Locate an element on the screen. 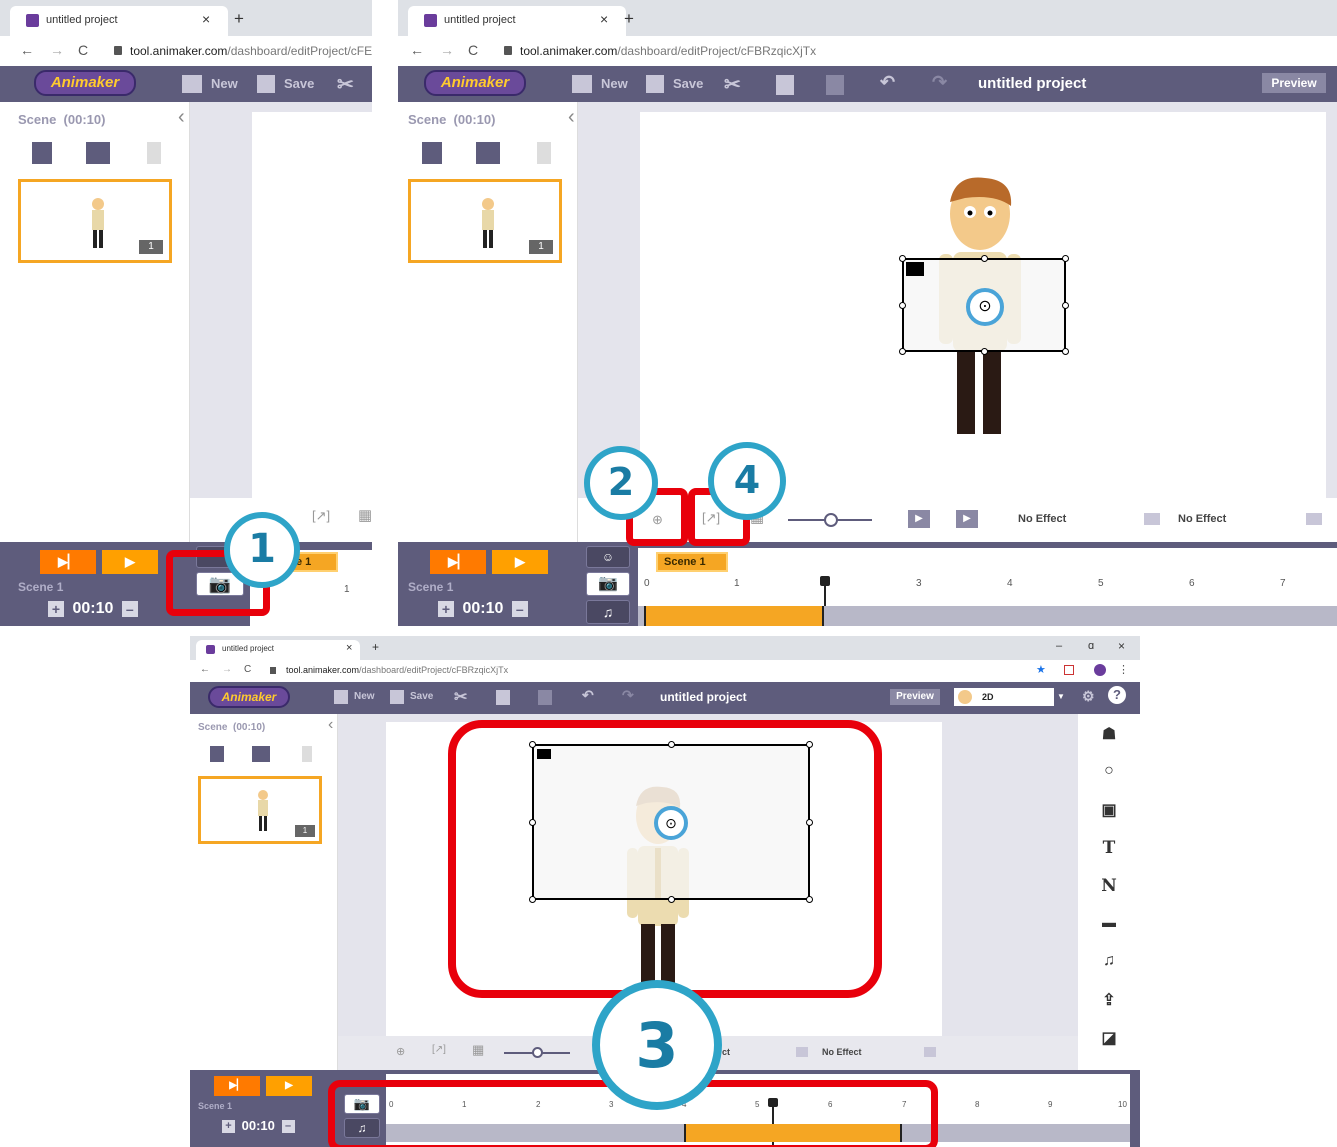 Image resolution: width=1337 pixels, height=1147 pixels. music-track-button: ♫ is located at coordinates (608, 612).